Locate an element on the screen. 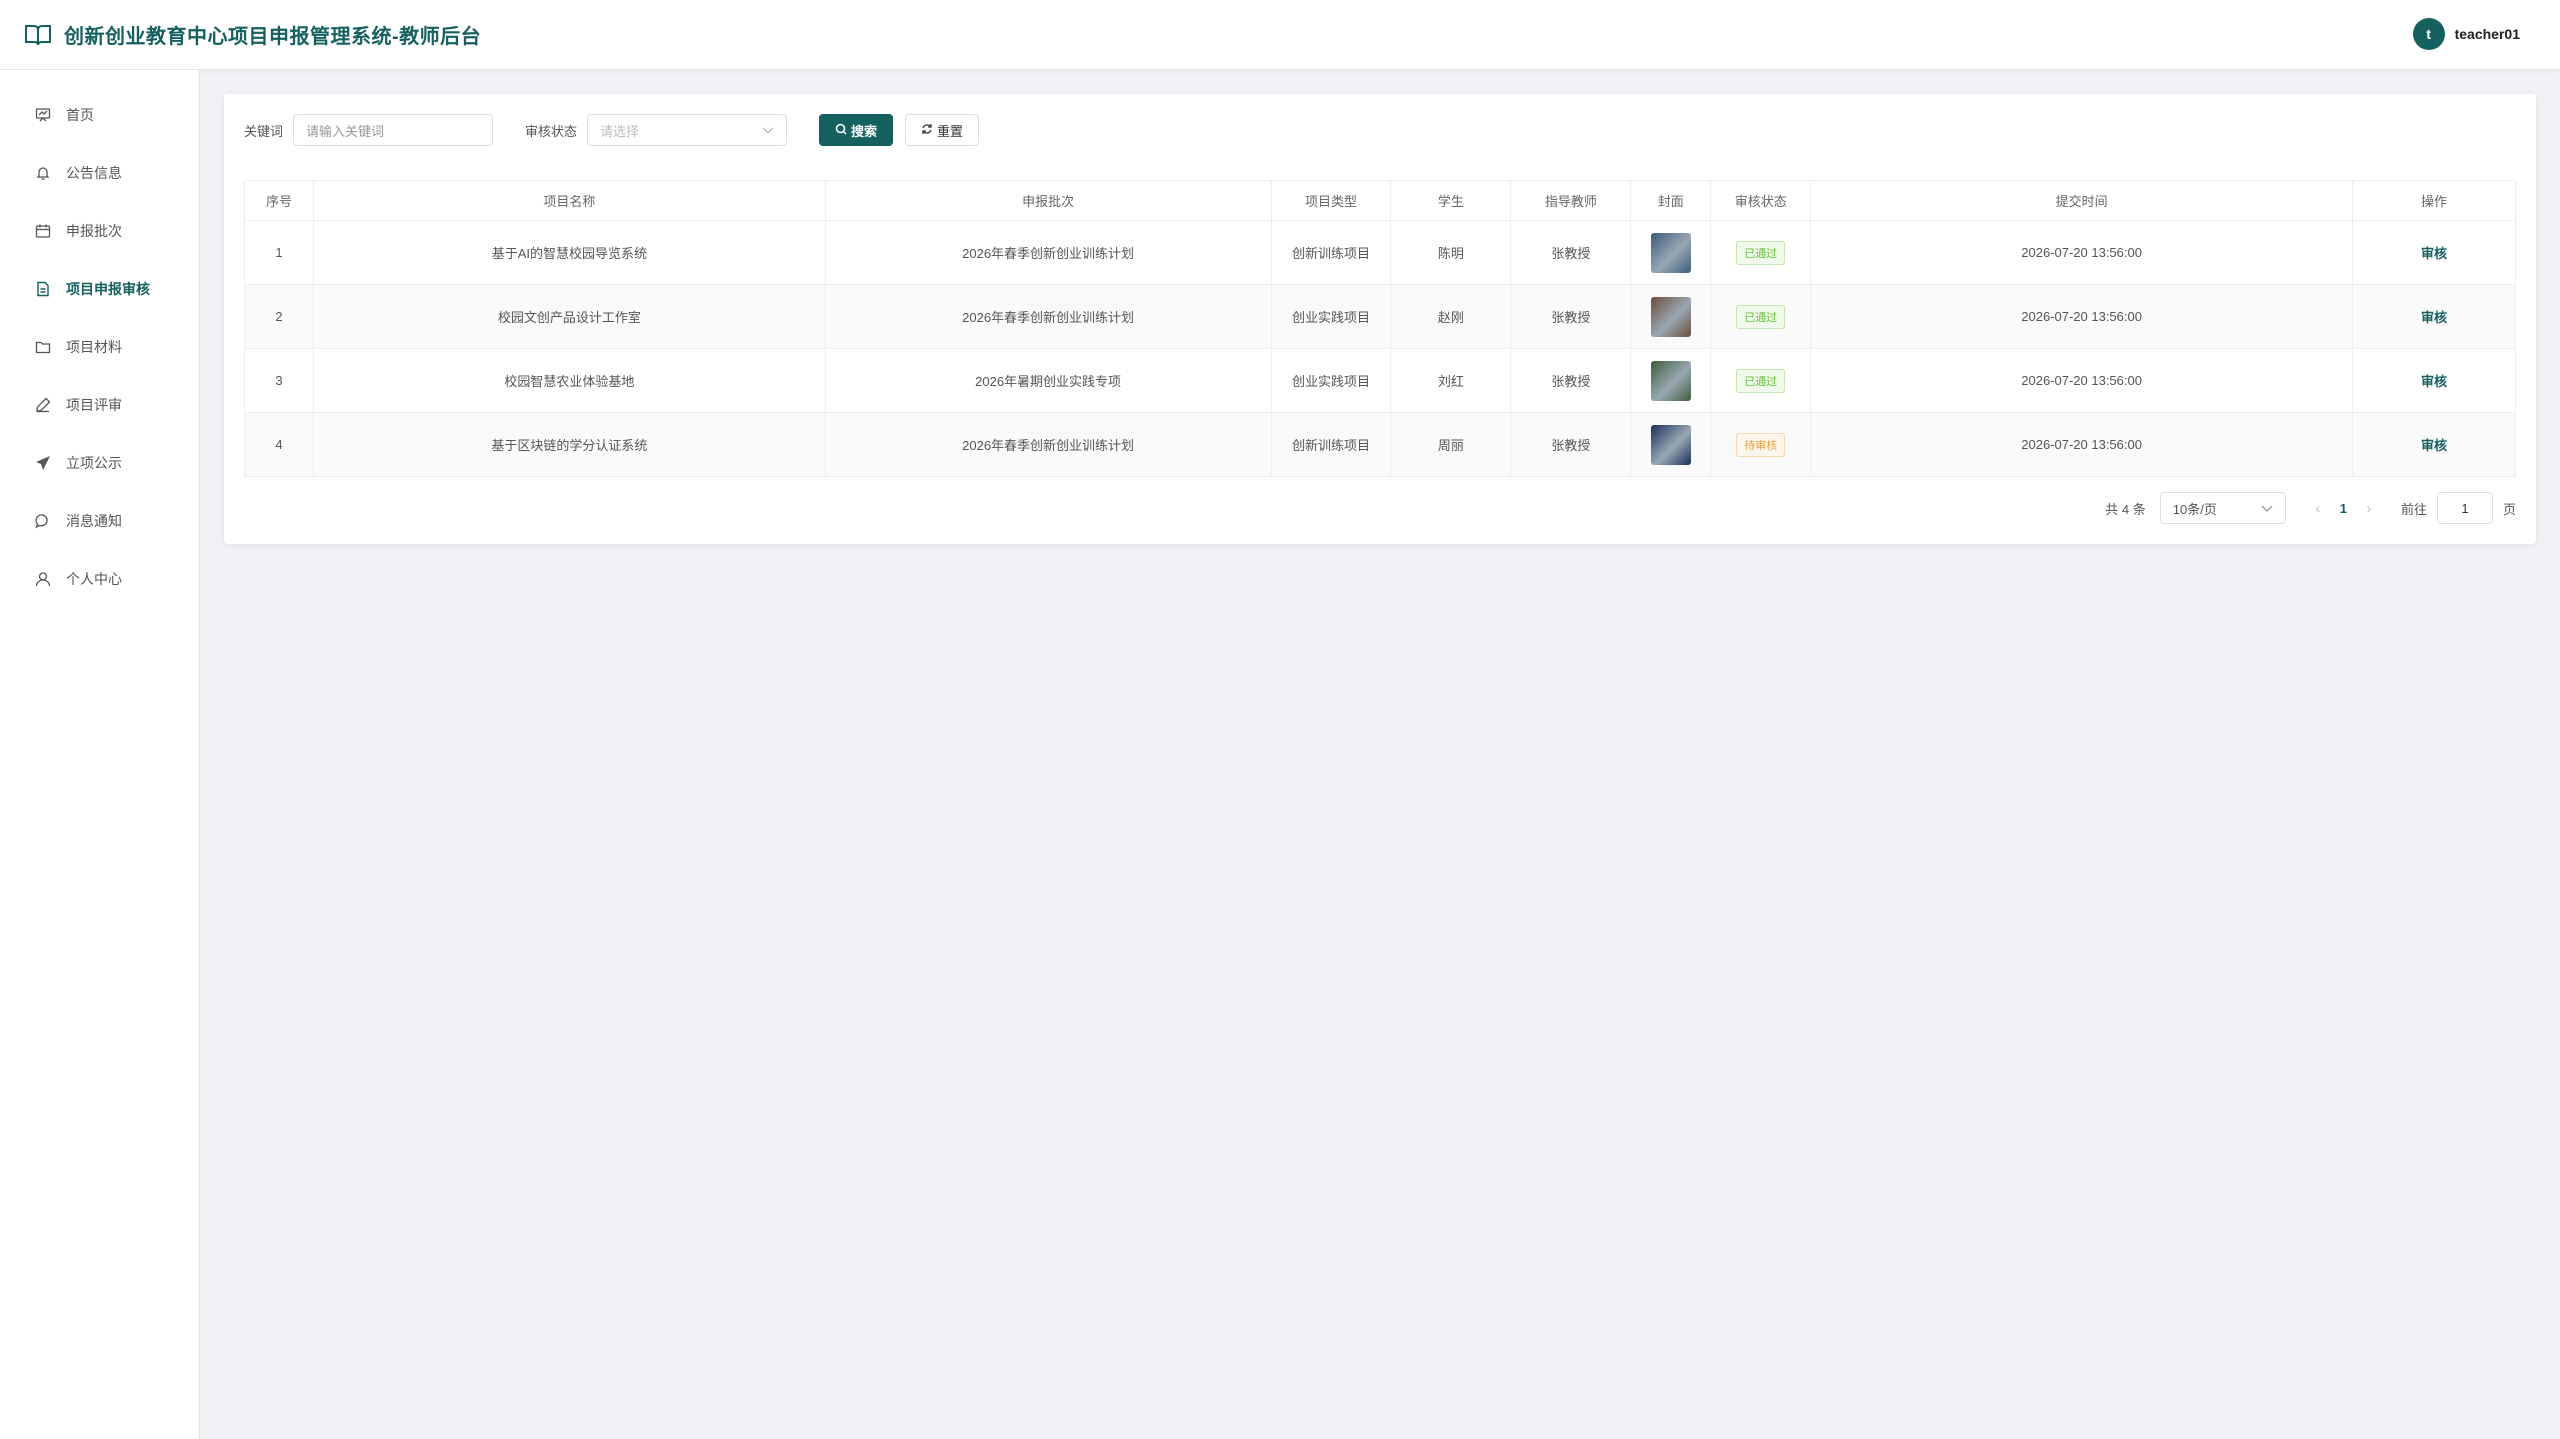 The width and height of the screenshot is (2560, 1439). cell-name: 校园智慧农业体验基地 is located at coordinates (569, 380).